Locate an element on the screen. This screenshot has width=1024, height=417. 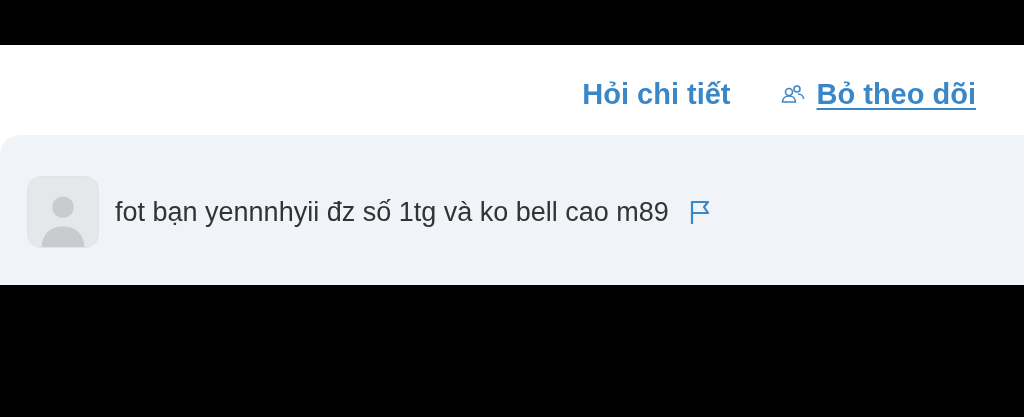
avatar-icon is located at coordinates (63, 212).